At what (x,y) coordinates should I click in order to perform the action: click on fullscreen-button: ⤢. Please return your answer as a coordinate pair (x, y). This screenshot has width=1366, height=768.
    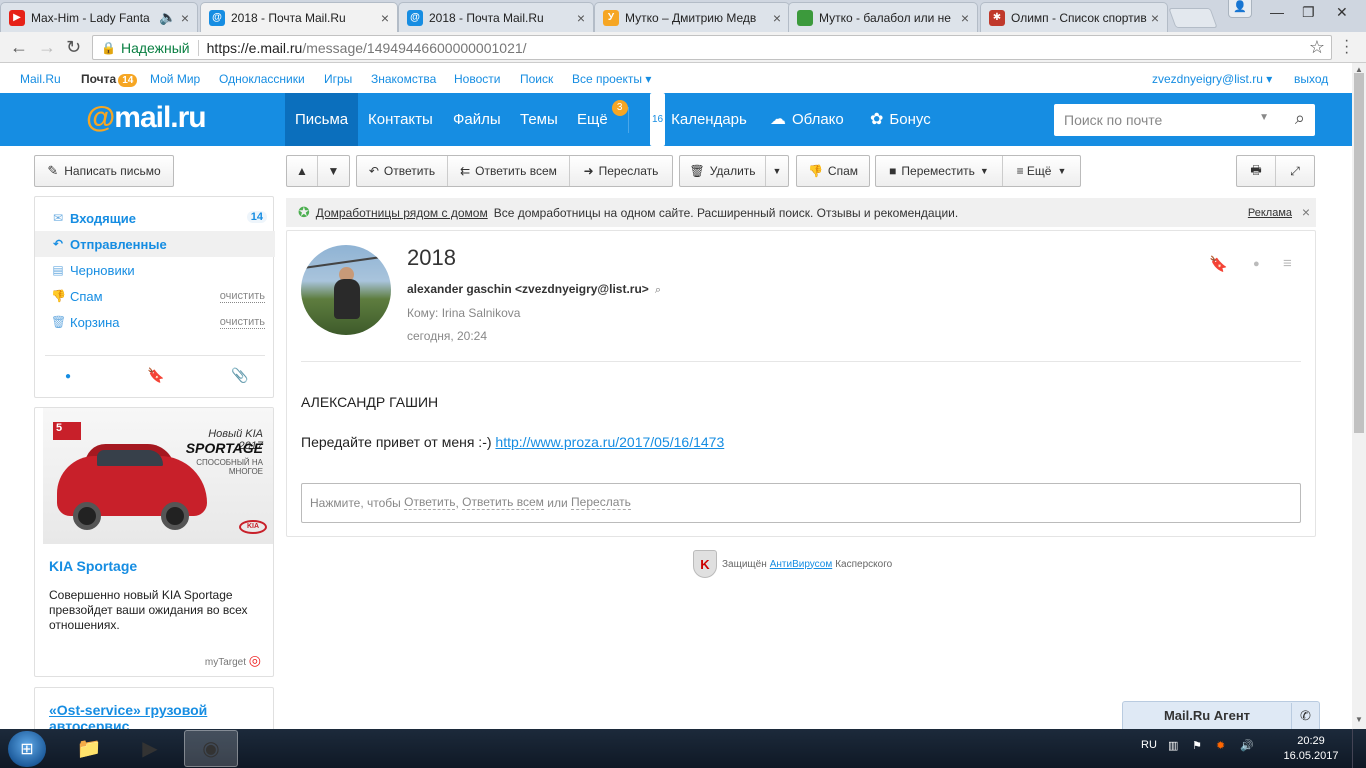
    Looking at the image, I should click on (1295, 171).